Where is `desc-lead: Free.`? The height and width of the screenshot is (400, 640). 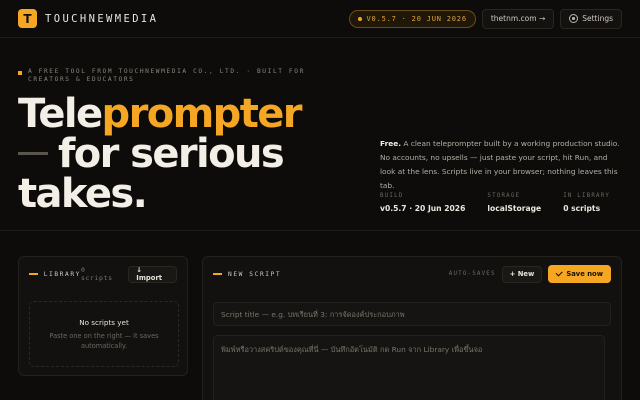
desc-lead: Free. is located at coordinates (391, 143).